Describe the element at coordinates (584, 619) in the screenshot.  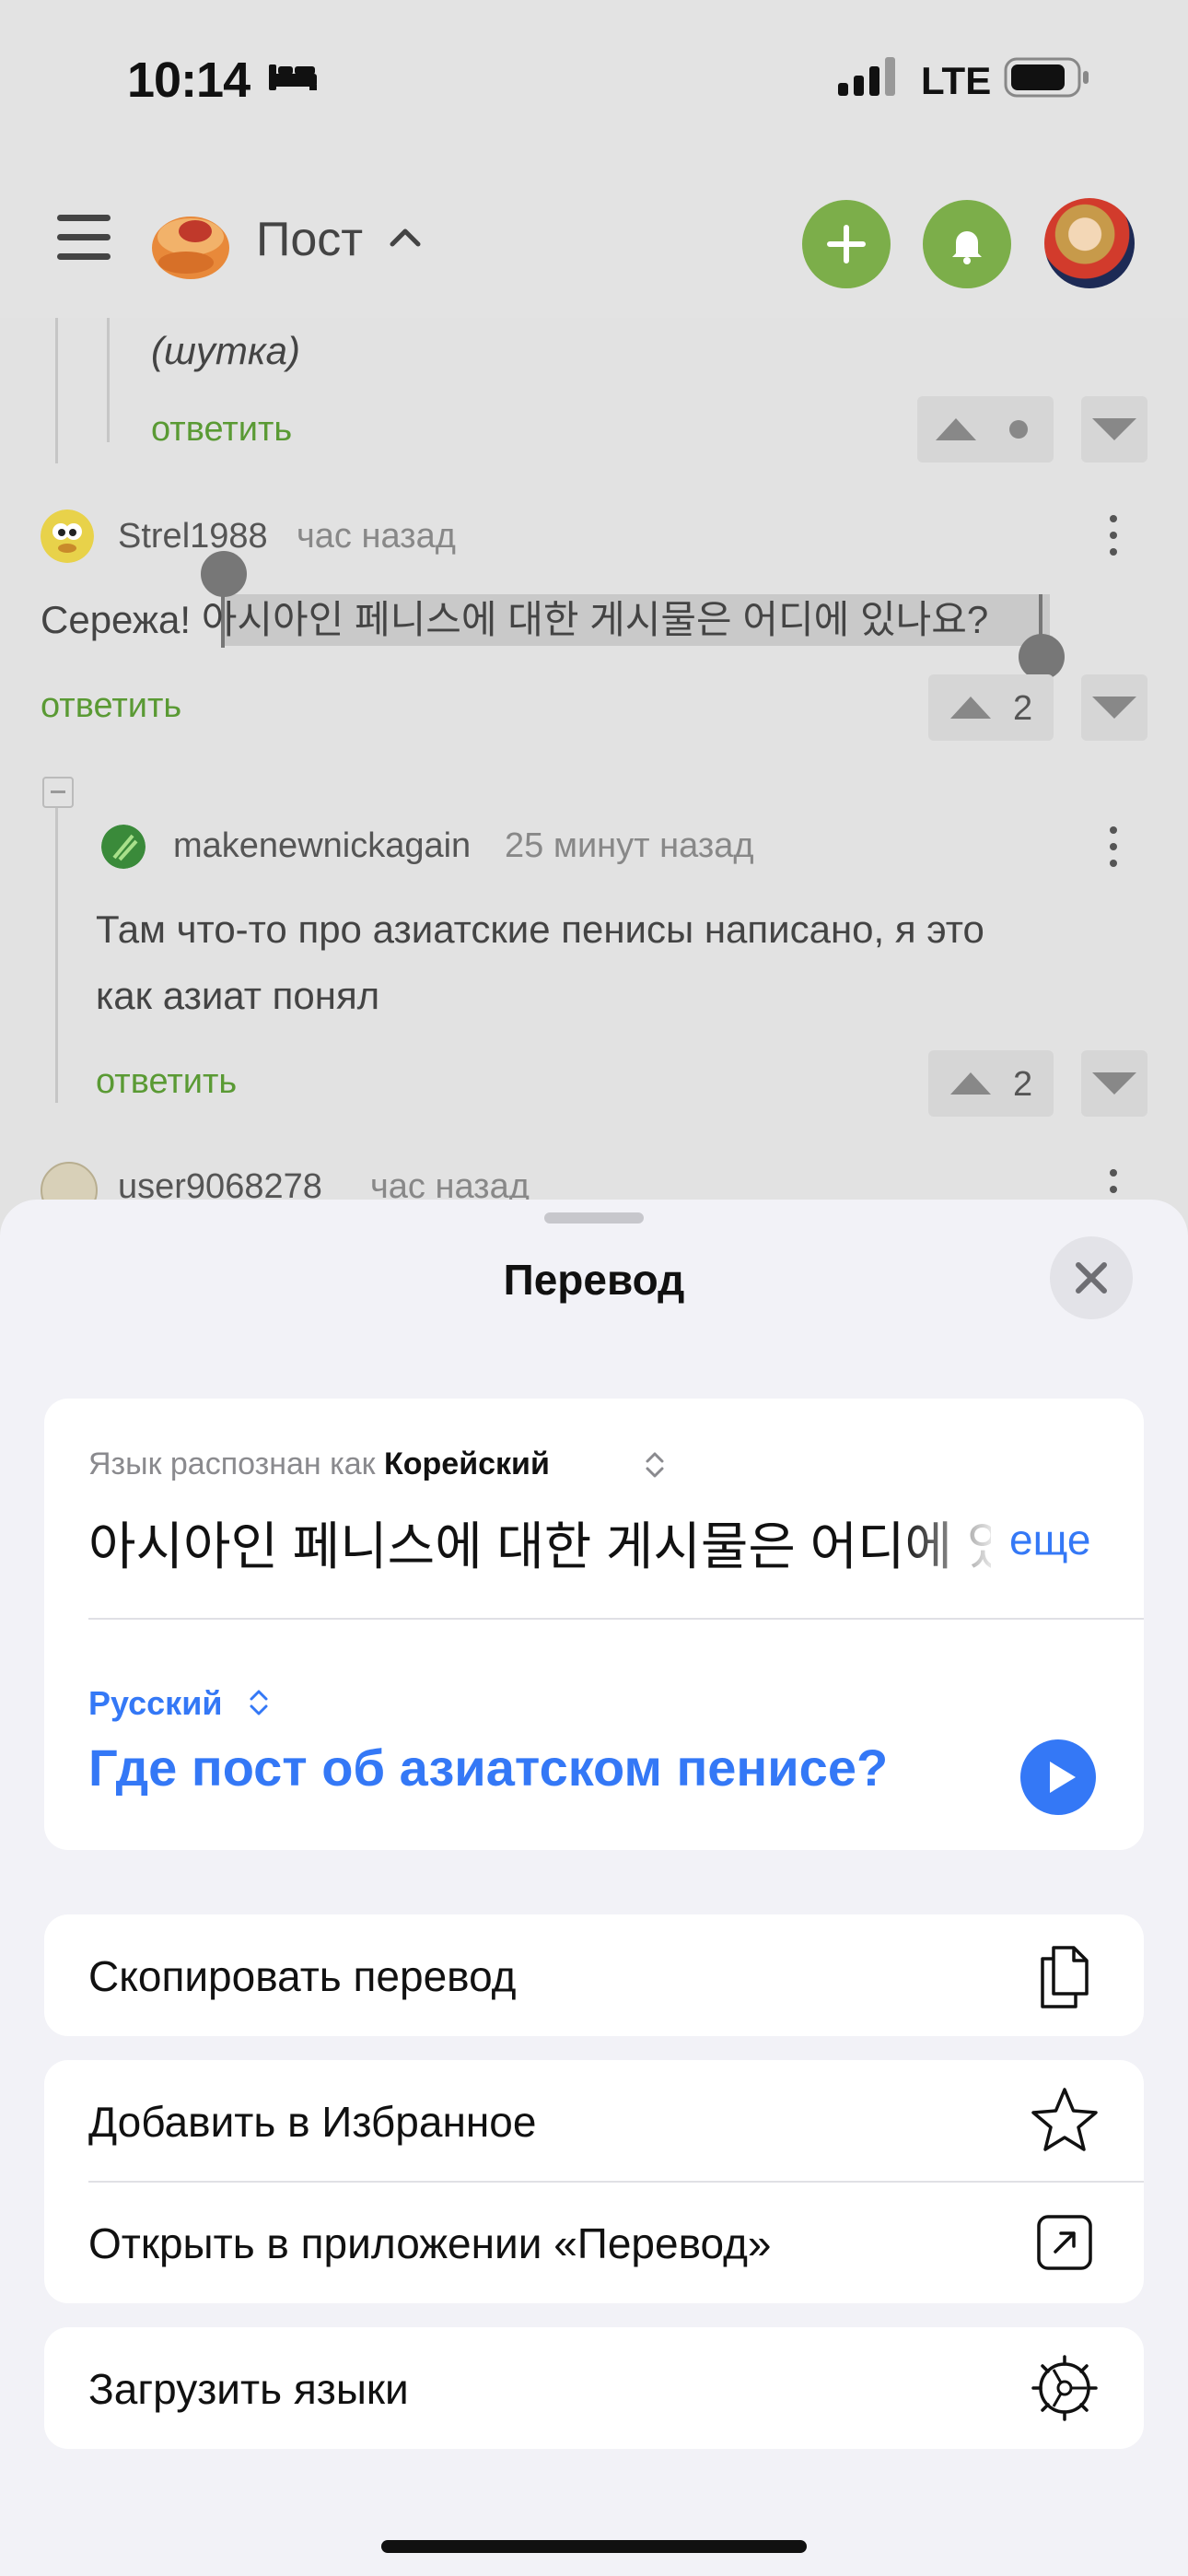
I see `comment-text-selected: 아시아인 페니스에 대한 게시물은 어디에 있나요` at that location.